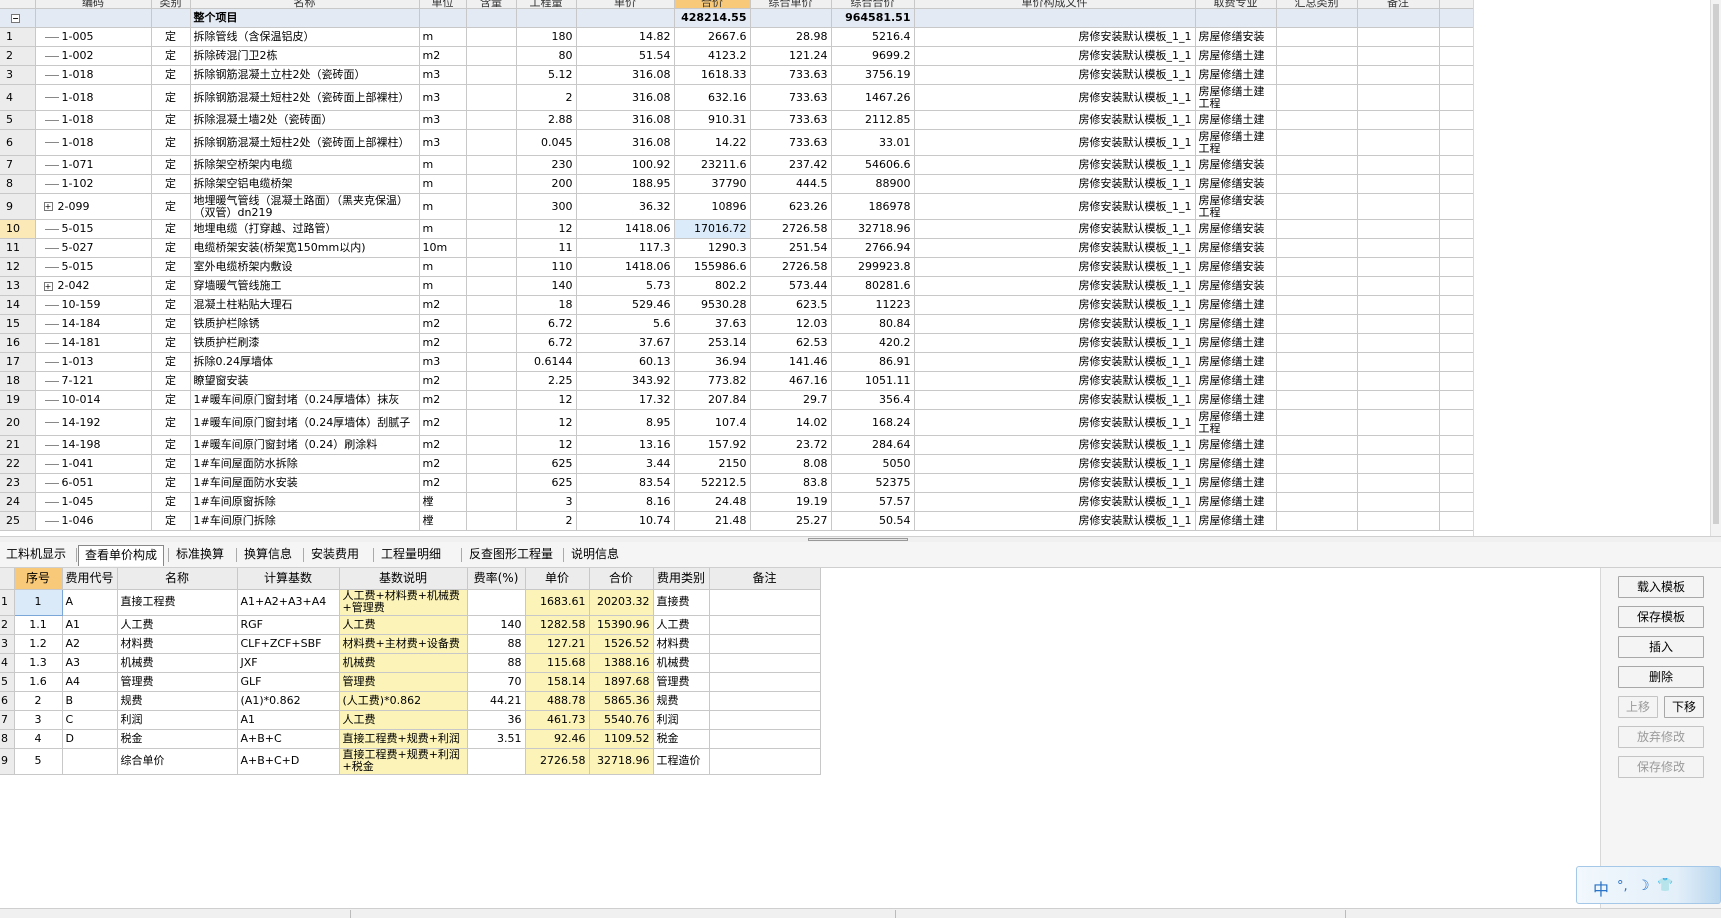 The height and width of the screenshot is (918, 1721). What do you see at coordinates (546, 305) in the screenshot?
I see `quantity-cell: 18` at bounding box center [546, 305].